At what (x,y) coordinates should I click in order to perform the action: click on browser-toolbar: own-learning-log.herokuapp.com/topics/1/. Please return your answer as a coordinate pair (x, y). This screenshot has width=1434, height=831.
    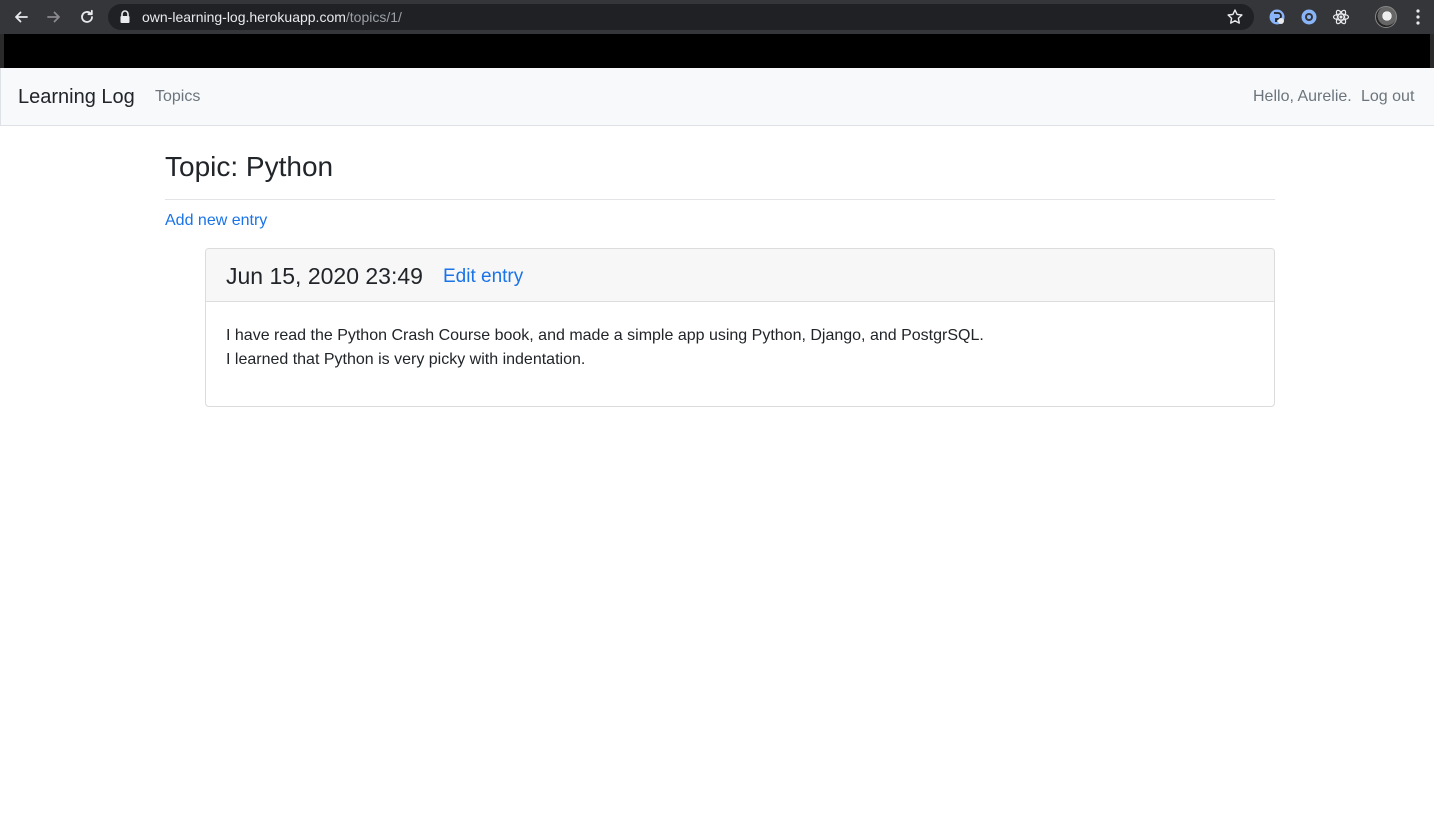
    Looking at the image, I should click on (717, 17).